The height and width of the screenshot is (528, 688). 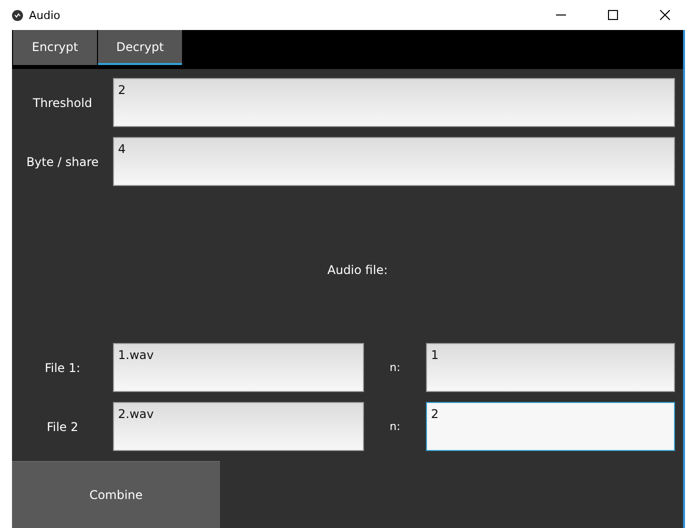 What do you see at coordinates (550, 367) in the screenshot?
I see `input-field: 1` at bounding box center [550, 367].